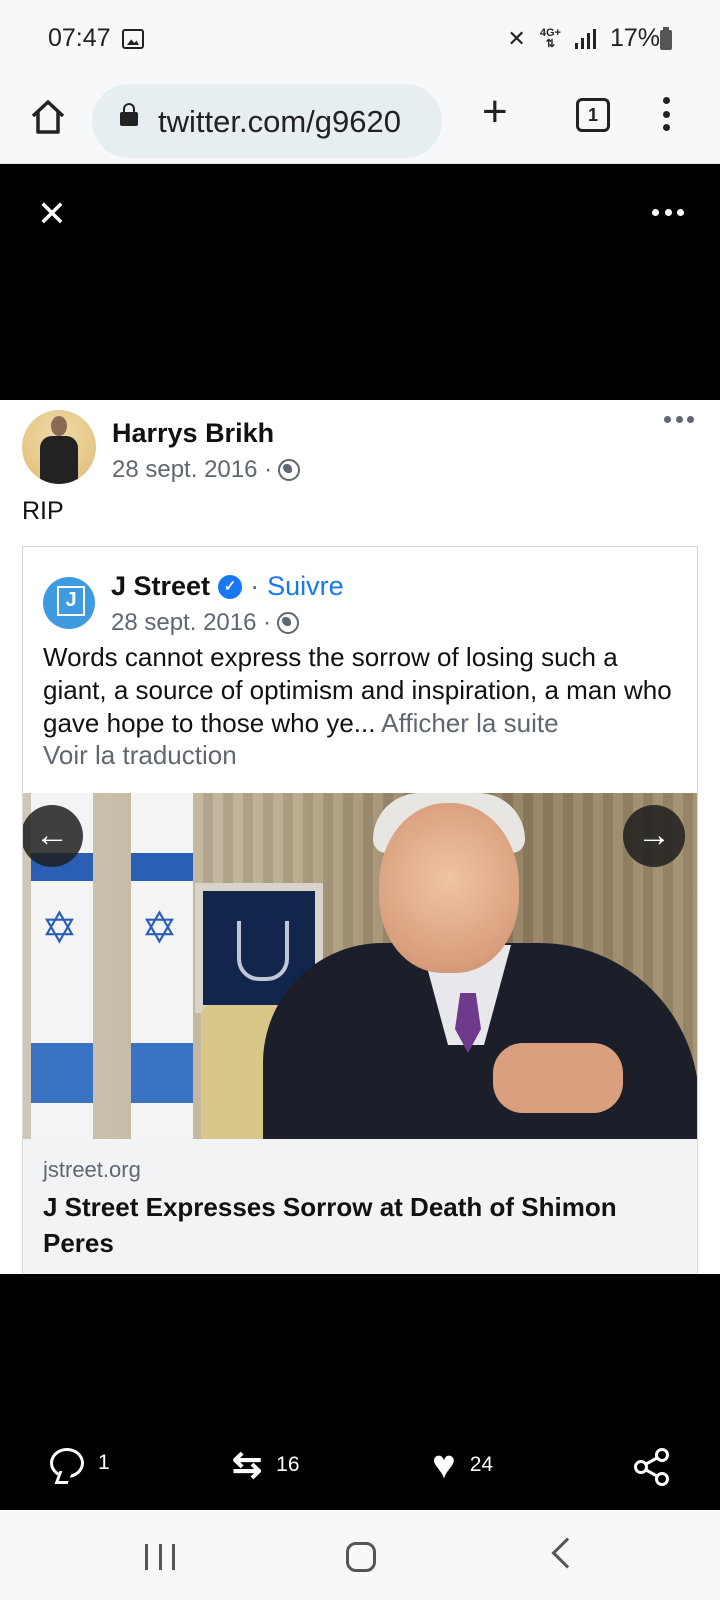 This screenshot has height=1600, width=720. I want to click on action-bar: 1 ⇆ 16 ♥ 24, so click(360, 1470).